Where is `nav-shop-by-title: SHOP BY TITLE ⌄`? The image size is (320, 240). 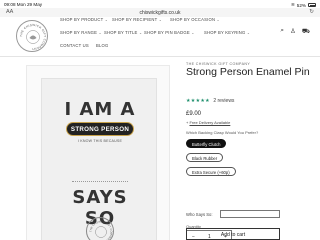 nav-shop-by-title: SHOP BY TITLE ⌄ is located at coordinates (123, 32).